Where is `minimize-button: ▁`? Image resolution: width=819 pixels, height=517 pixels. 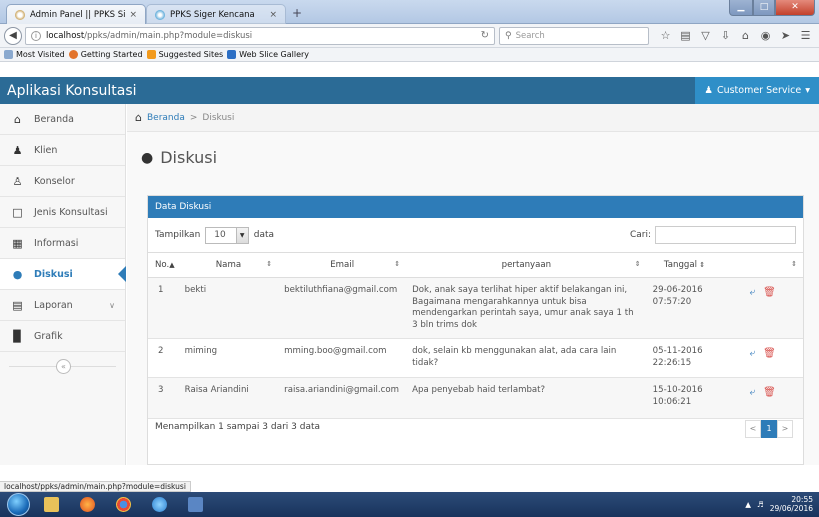 minimize-button: ▁ is located at coordinates (741, 8).